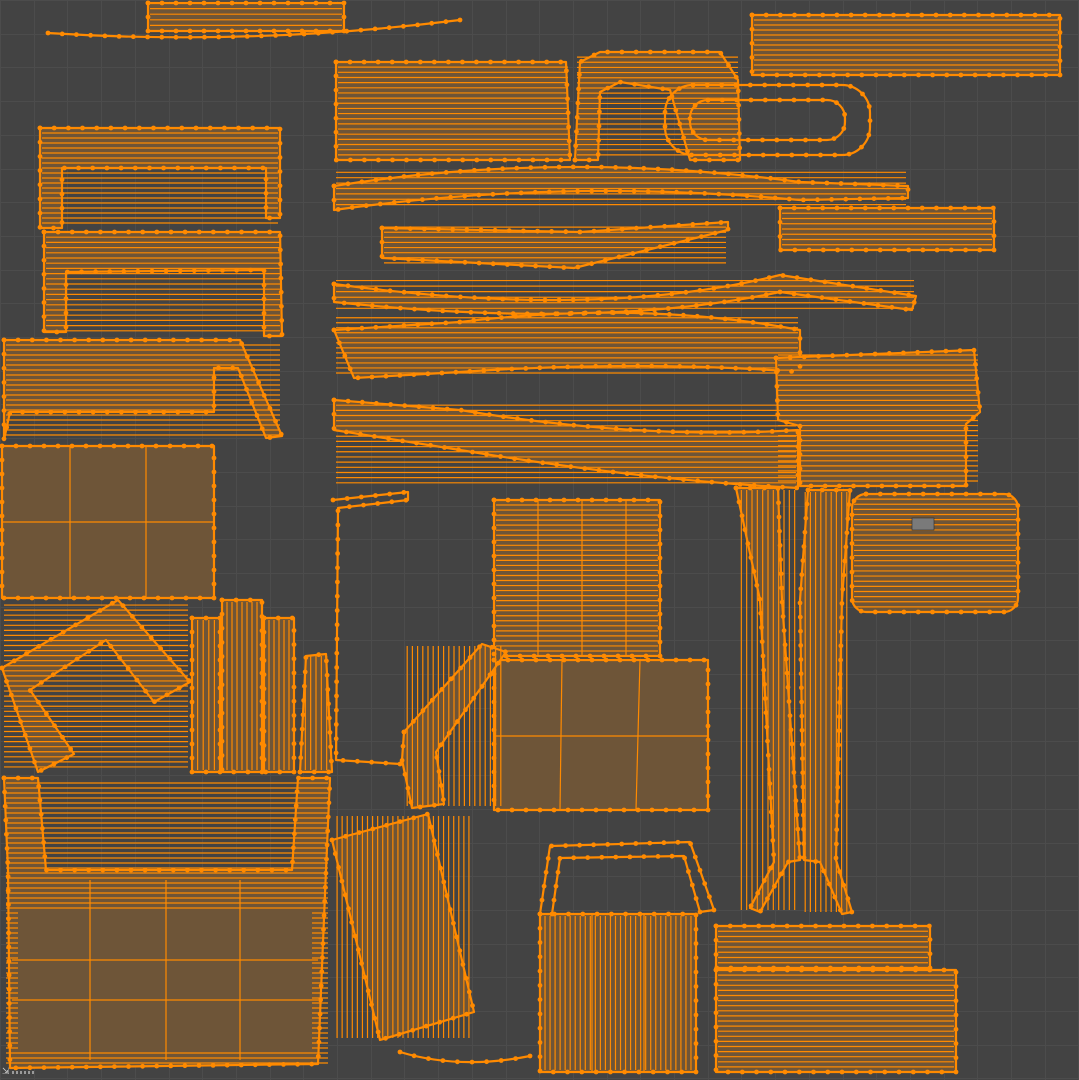 The width and height of the screenshot is (1079, 1080). Describe the element at coordinates (836, 999) in the screenshot. I see `uv-island-bottom-right-planks` at that location.